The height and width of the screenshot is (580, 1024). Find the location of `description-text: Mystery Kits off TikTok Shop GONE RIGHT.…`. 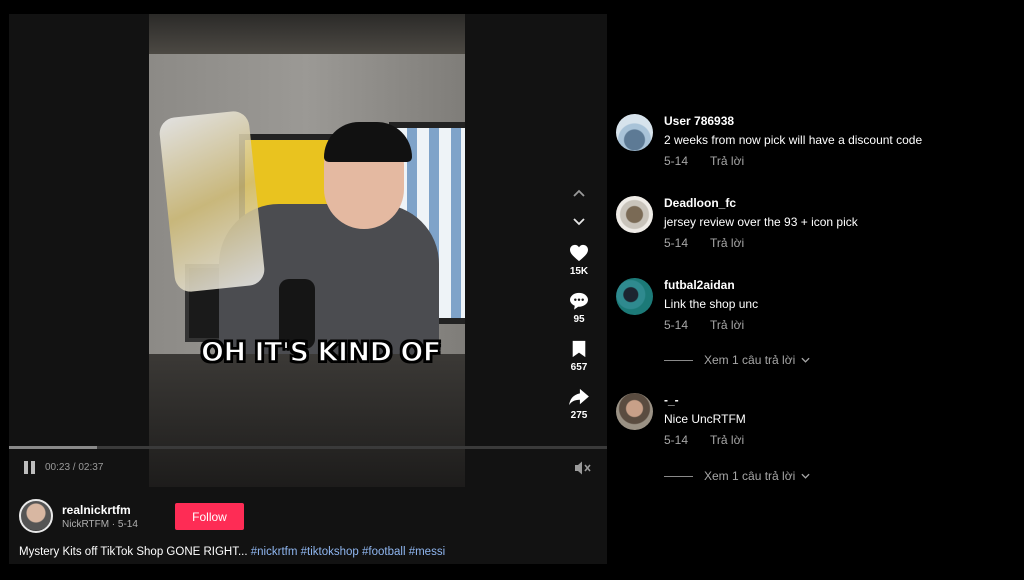

description-text: Mystery Kits off TikTok Shop GONE RIGHT.… is located at coordinates (135, 552).